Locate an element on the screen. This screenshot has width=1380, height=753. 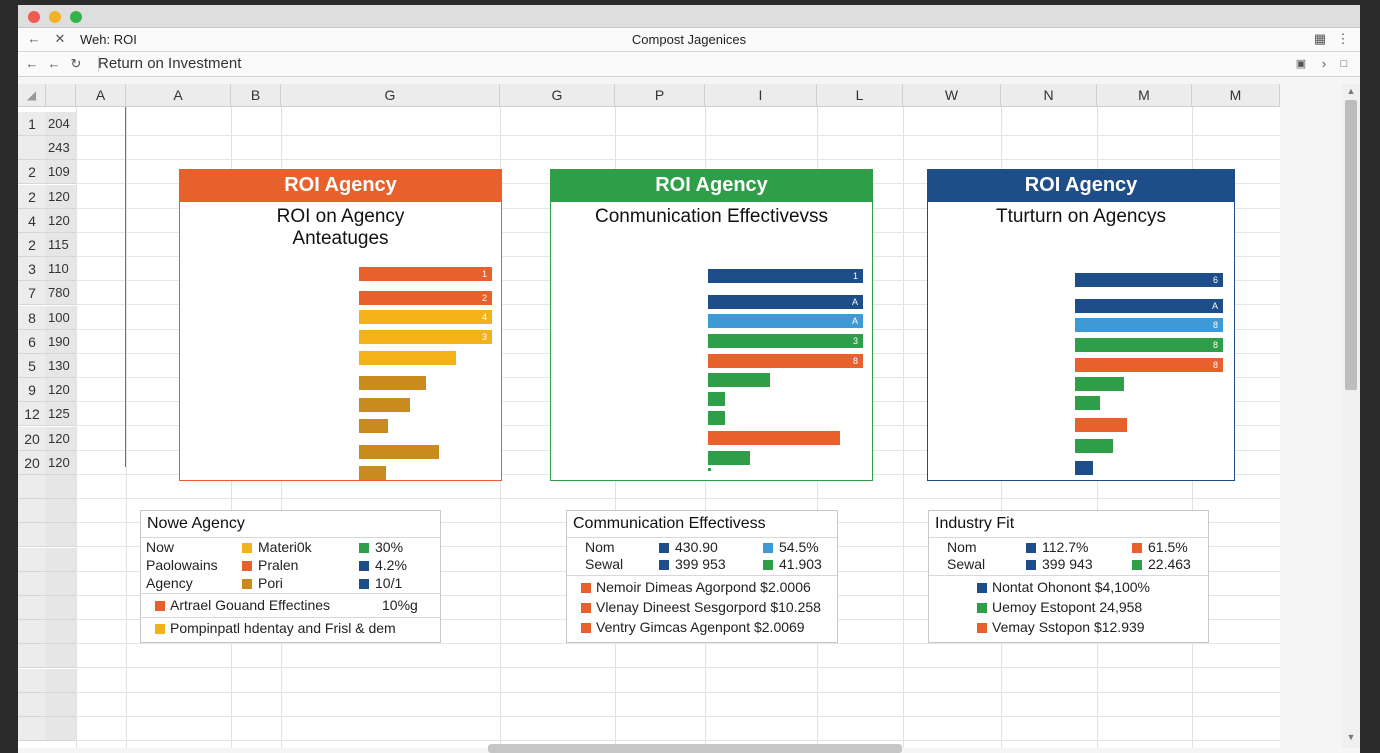
chart-bar: 6 is located at coordinates (1149, 280).